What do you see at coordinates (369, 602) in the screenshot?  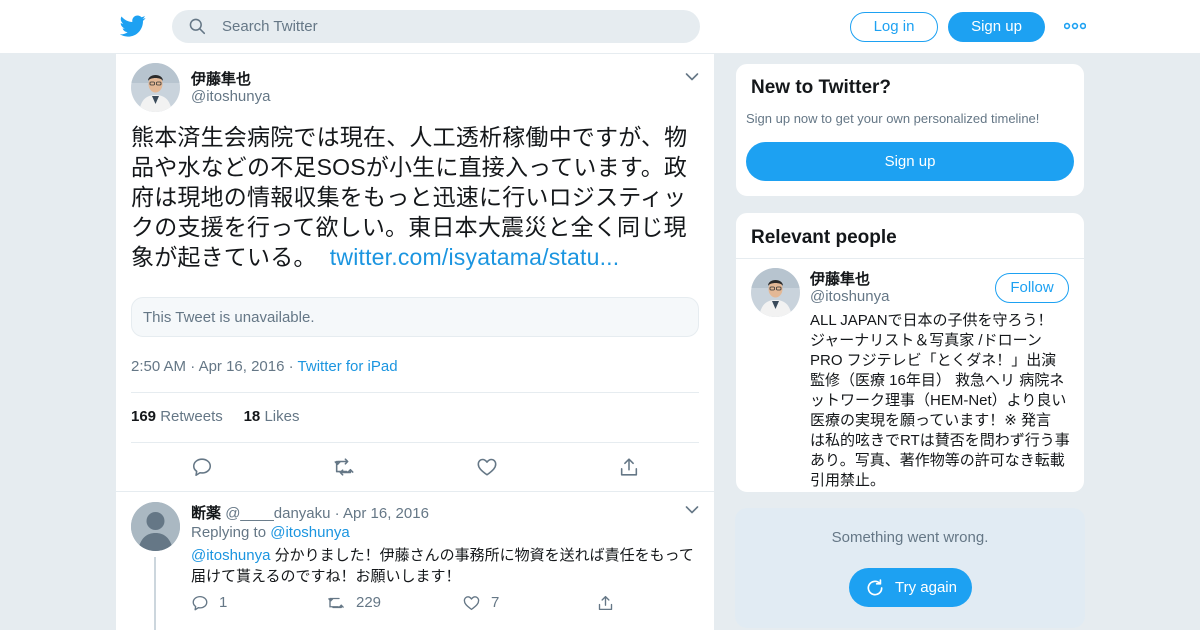 I see `reply-retweets-count: 229` at bounding box center [369, 602].